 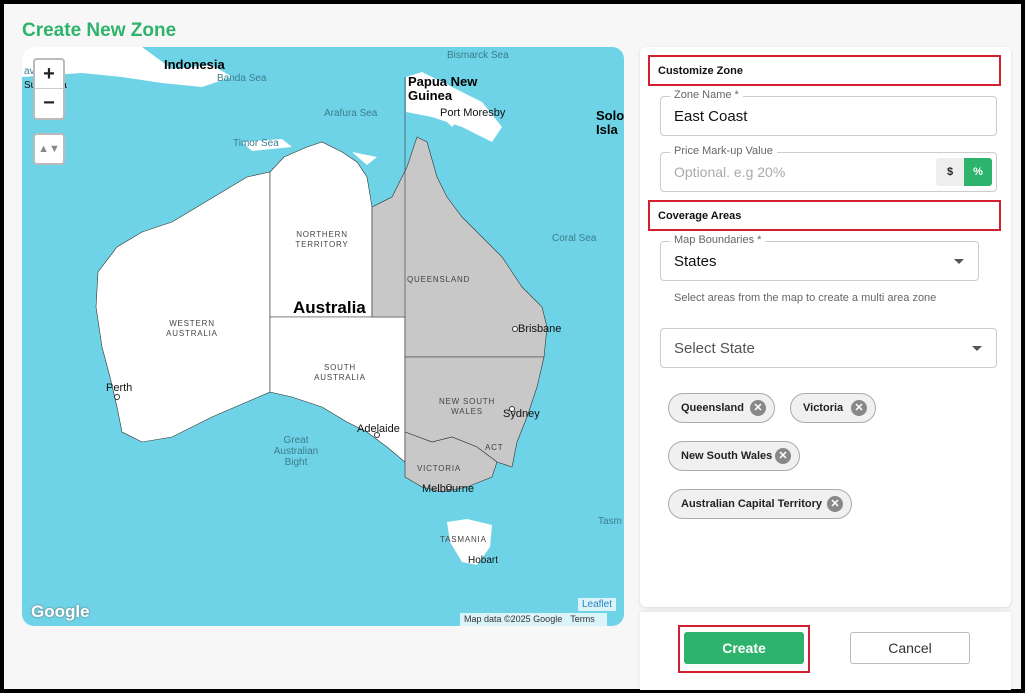 What do you see at coordinates (950, 172) in the screenshot?
I see `dollar-option: $` at bounding box center [950, 172].